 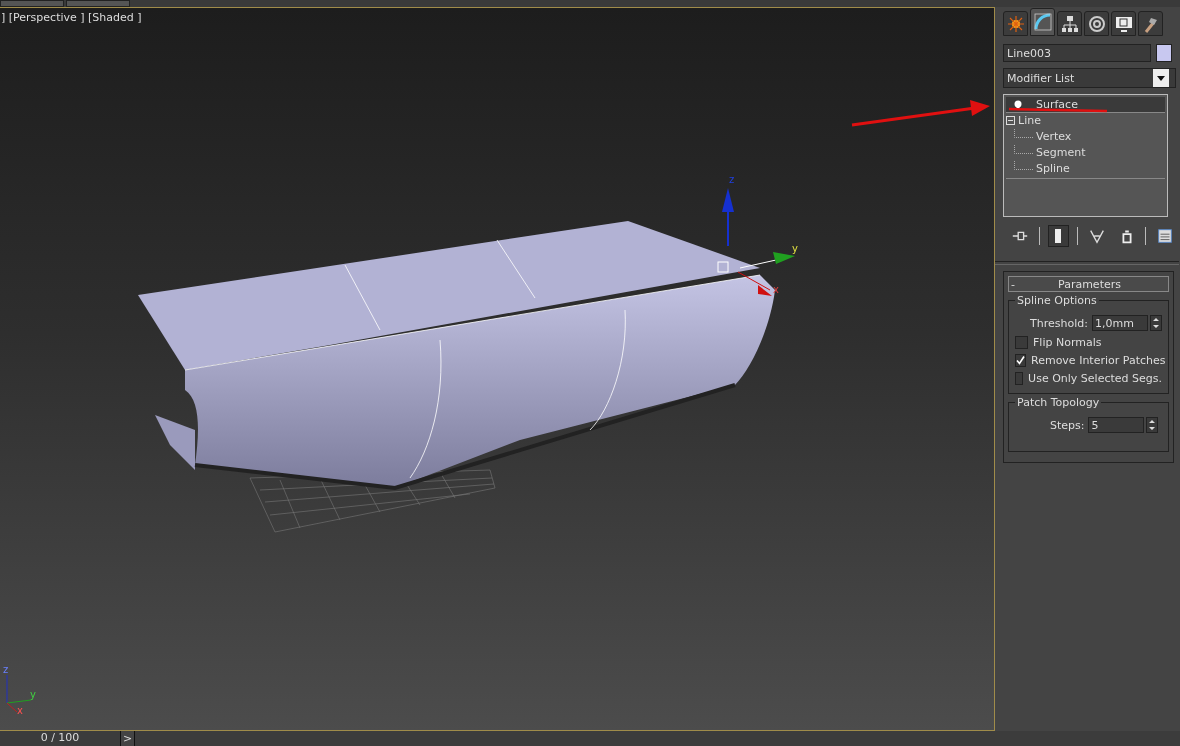 I want to click on group-title: Spline Options, so click(x=1057, y=300).